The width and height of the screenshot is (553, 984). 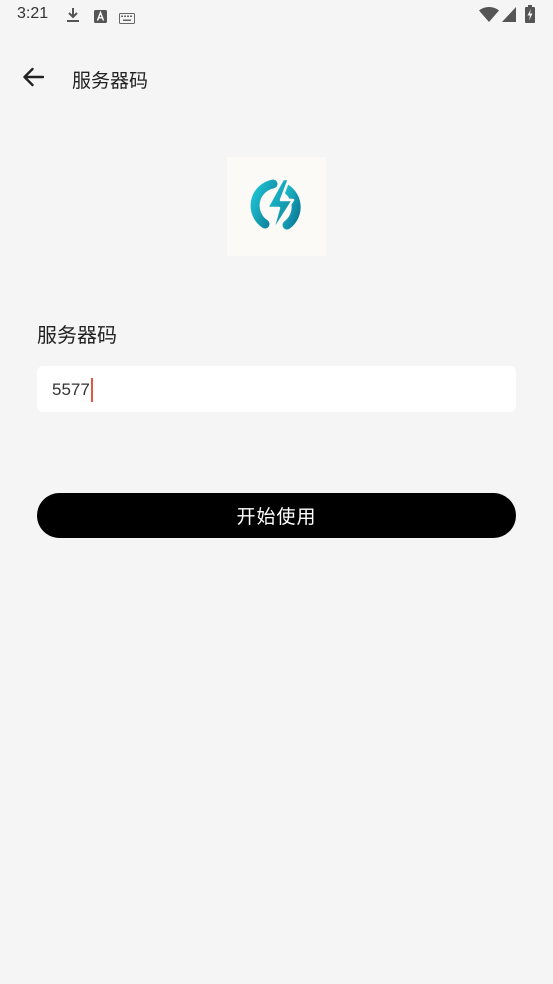 I want to click on server-code-label: 服务器码, so click(x=77, y=335).